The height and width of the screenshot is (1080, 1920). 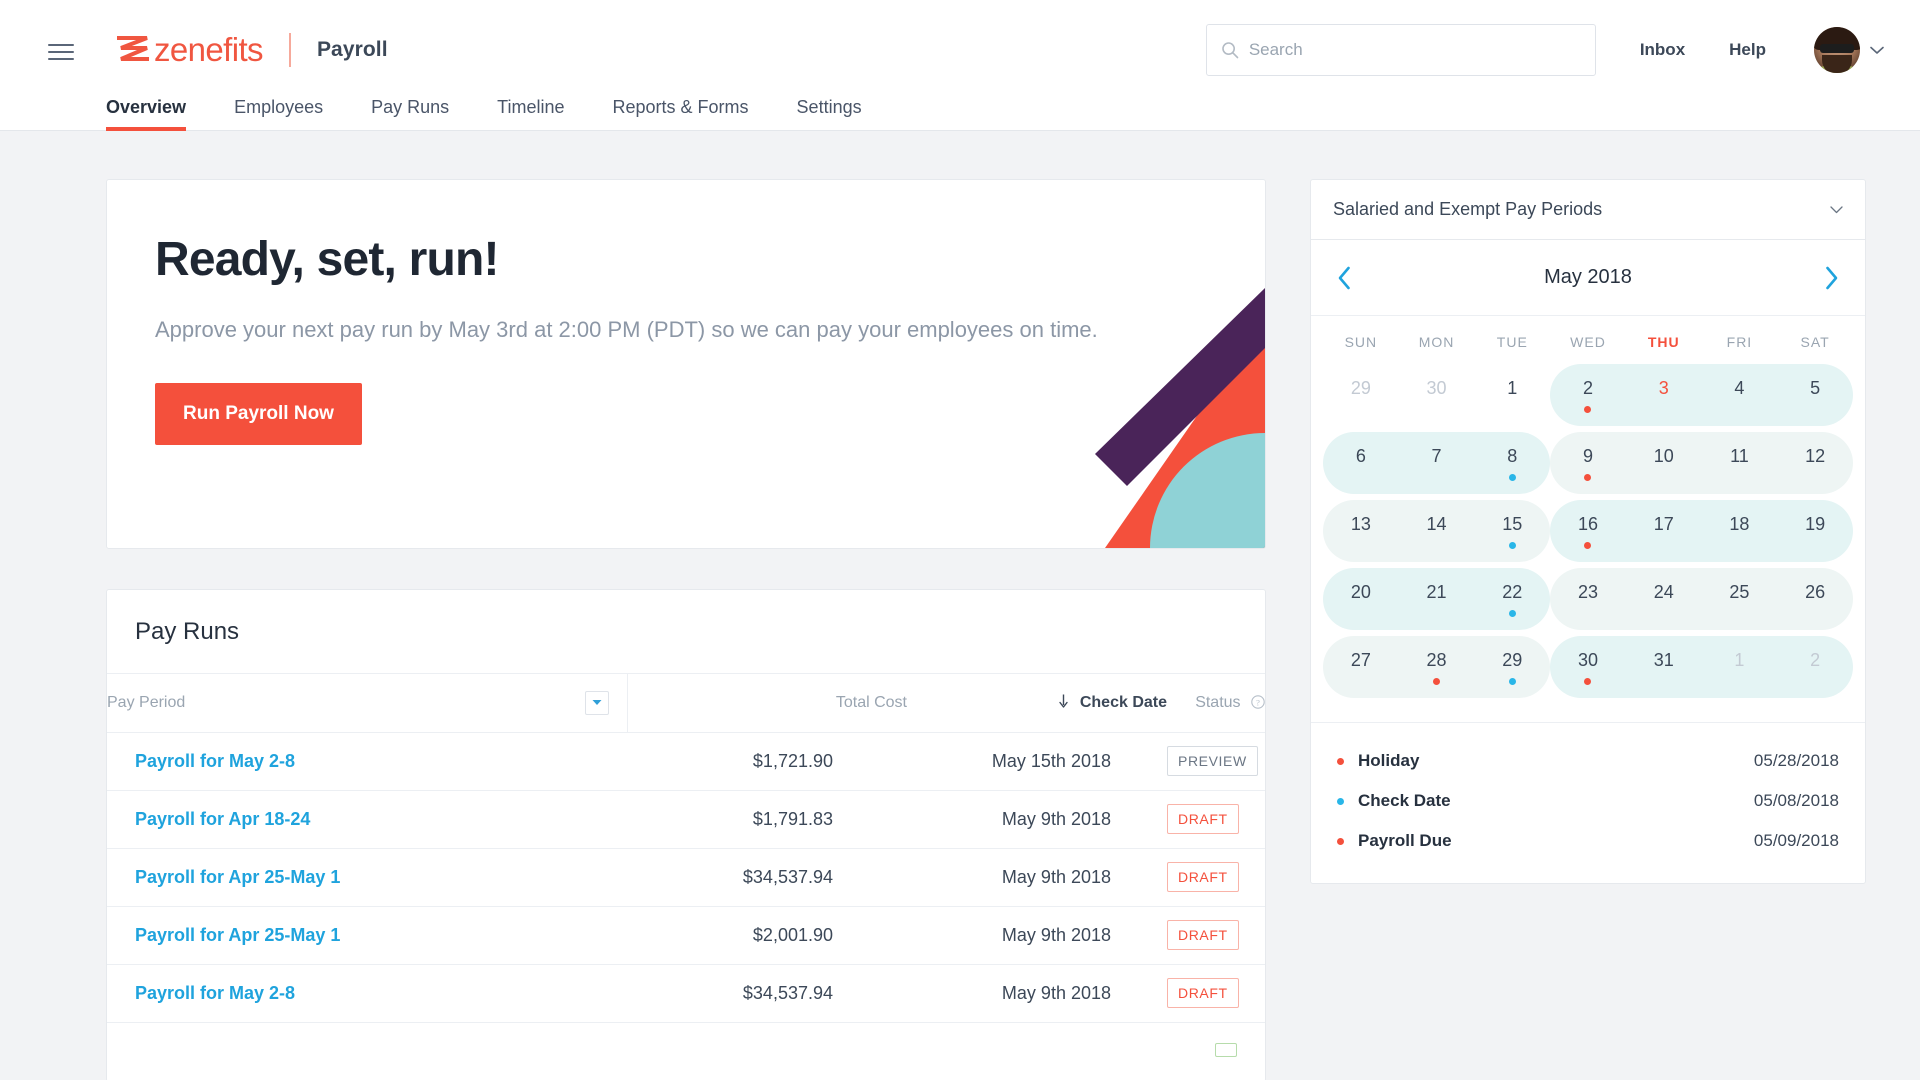 I want to click on calendar-day: 18, so click(x=1740, y=531).